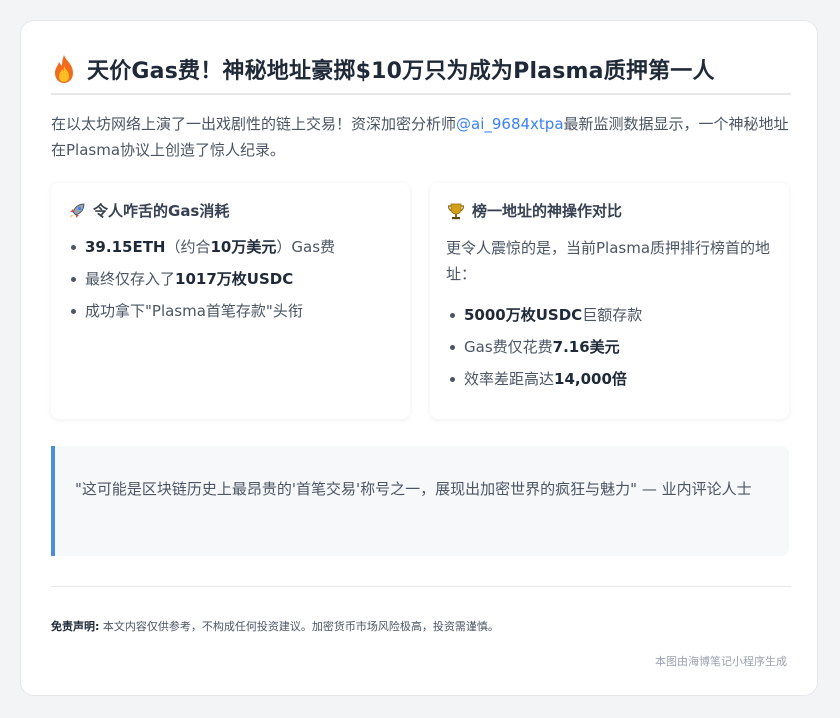 This screenshot has height=718, width=840. What do you see at coordinates (203, 253) in the screenshot?
I see `list-item: 39.15ETH（约合10万美元）Gas费` at bounding box center [203, 253].